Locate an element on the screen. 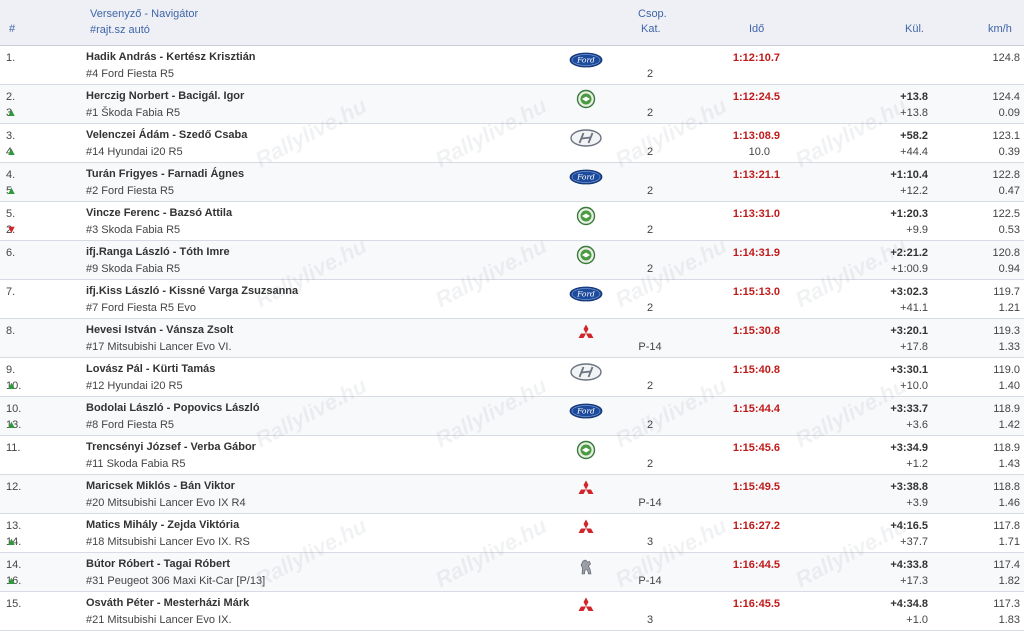 This screenshot has width=1029, height=631. header-category: Kat. is located at coordinates (651, 29).